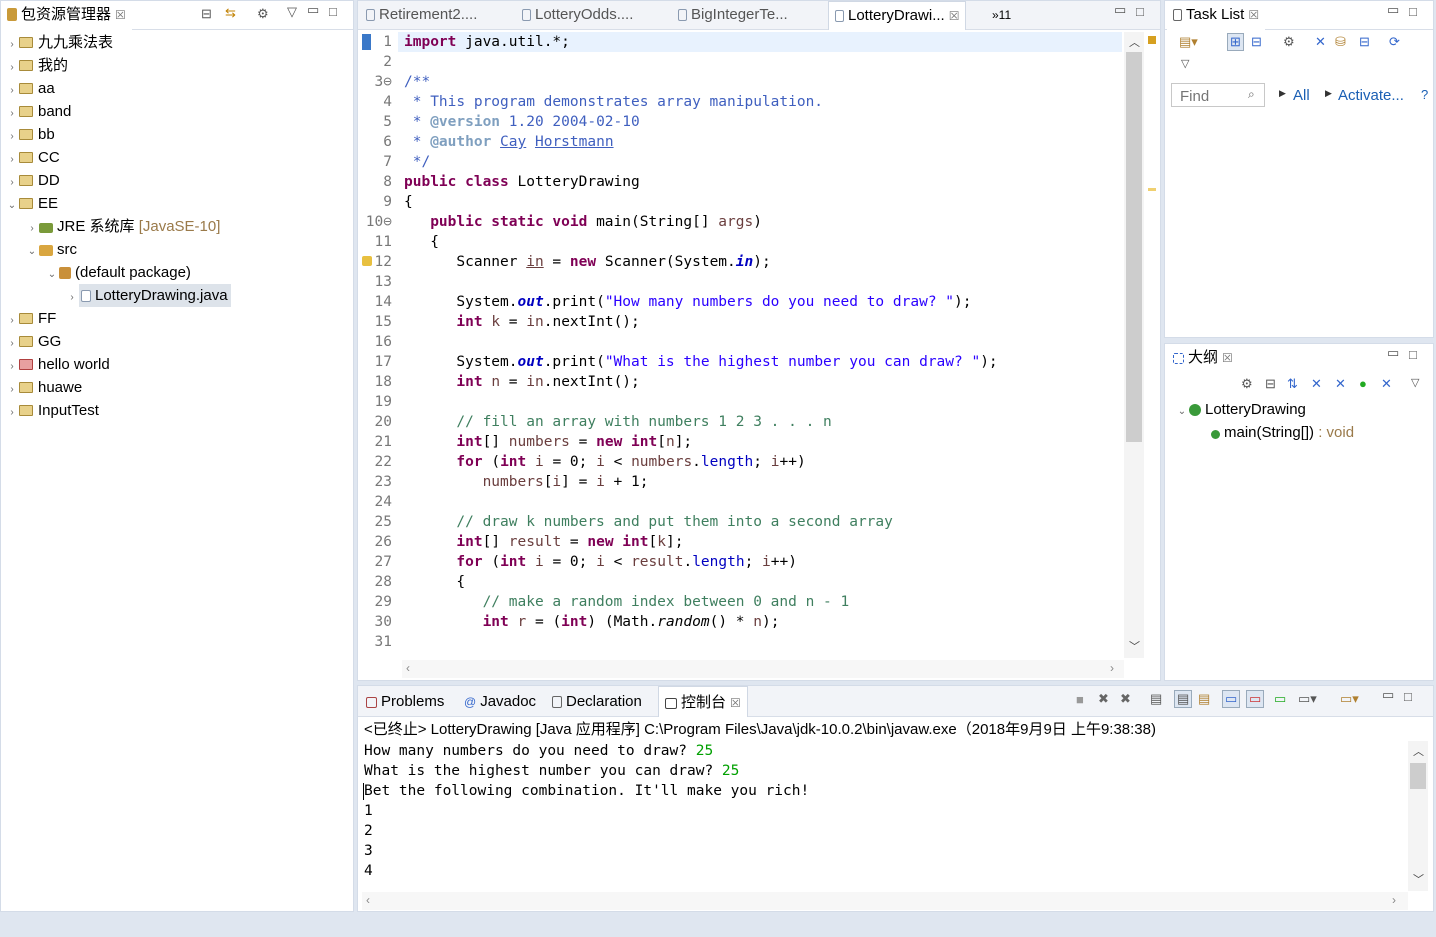 The image size is (1436, 937). I want to click on scroll-left-icon: ‹, so click(368, 900).